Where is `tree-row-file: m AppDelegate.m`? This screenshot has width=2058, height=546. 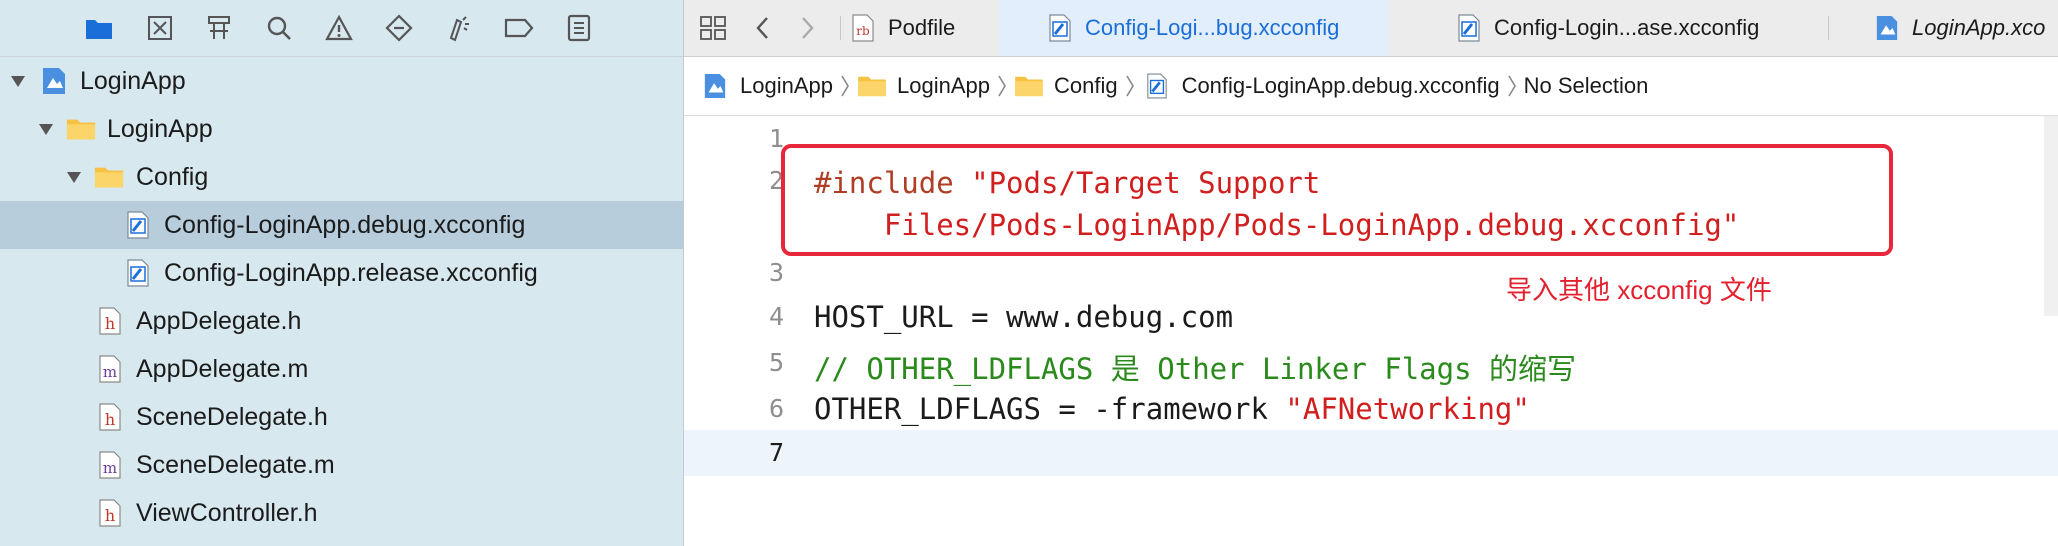
tree-row-file: m AppDelegate.m is located at coordinates (341, 369).